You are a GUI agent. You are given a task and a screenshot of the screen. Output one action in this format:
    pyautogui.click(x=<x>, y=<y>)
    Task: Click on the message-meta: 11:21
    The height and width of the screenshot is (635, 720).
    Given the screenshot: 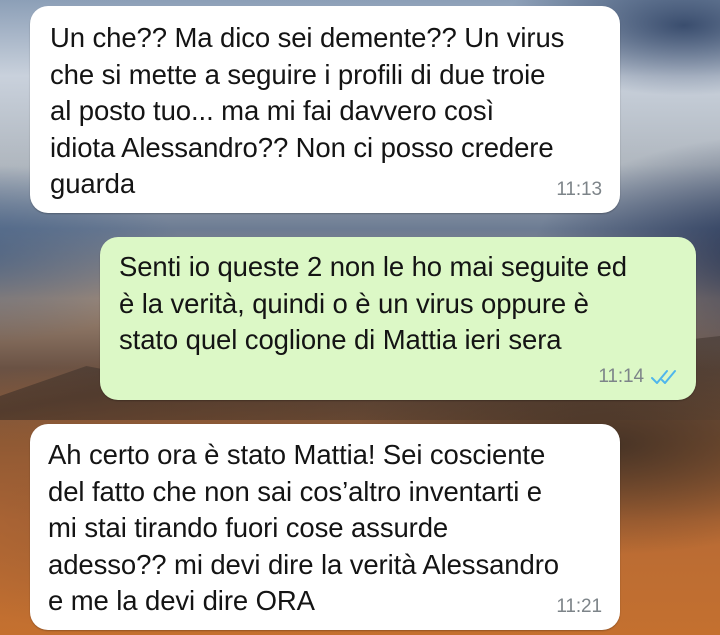 What is the action you would take?
    pyautogui.click(x=579, y=607)
    